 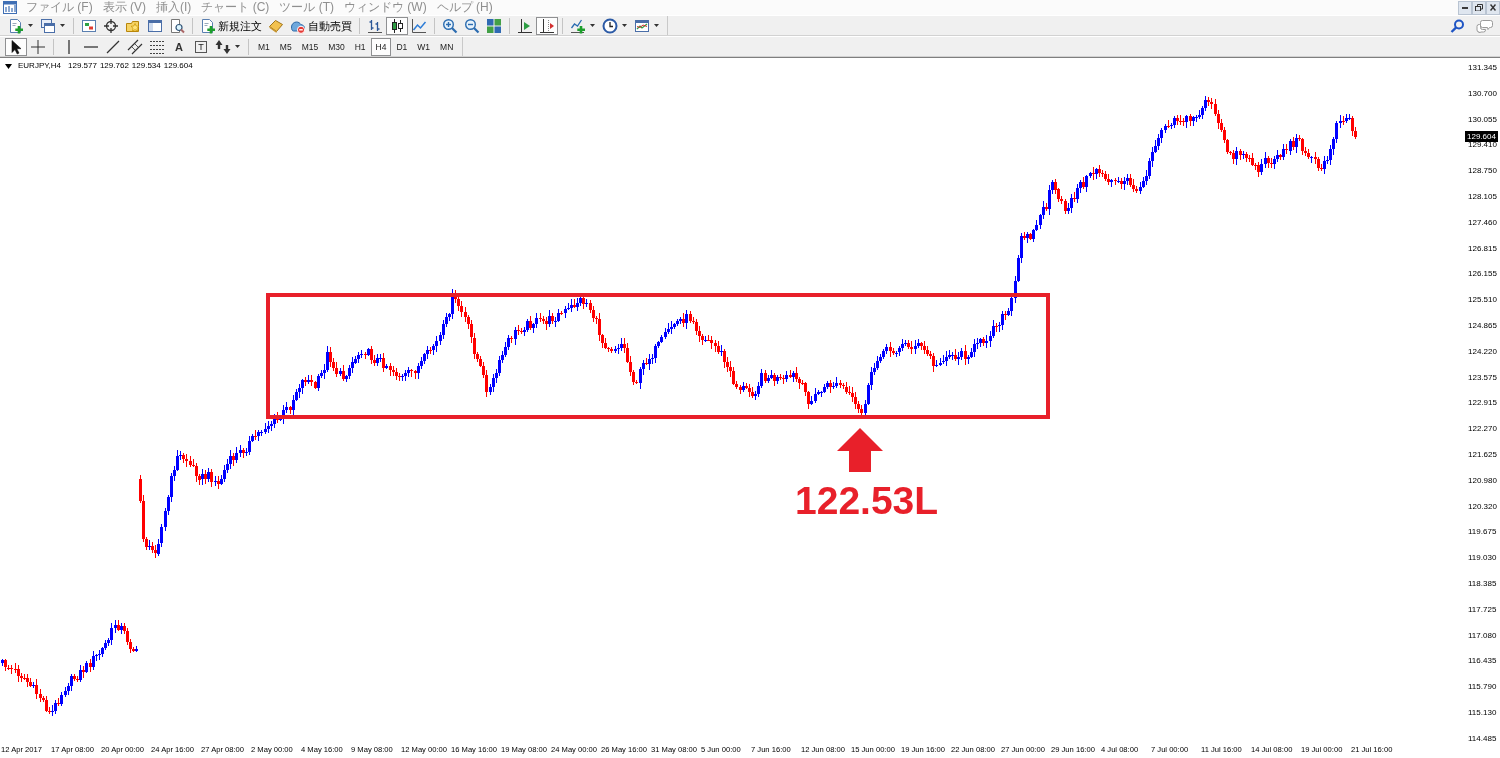 What do you see at coordinates (494, 25) in the screenshot?
I see `tile-grid-icon` at bounding box center [494, 25].